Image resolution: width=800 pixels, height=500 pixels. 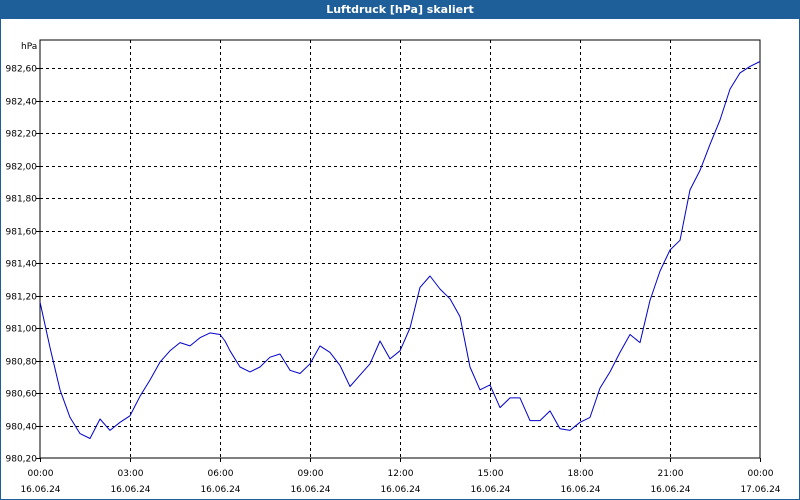 I want to click on x-tick-time-label: 09:00, so click(x=311, y=474).